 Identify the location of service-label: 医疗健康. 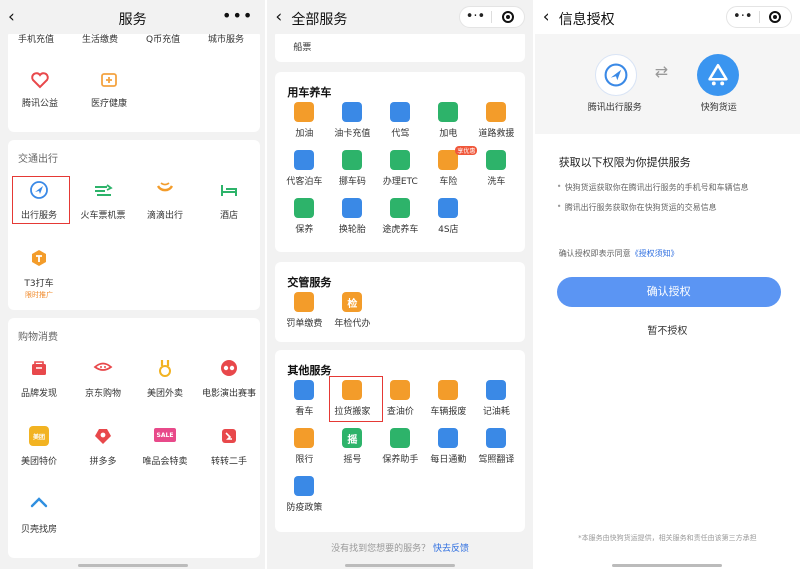
(109, 104).